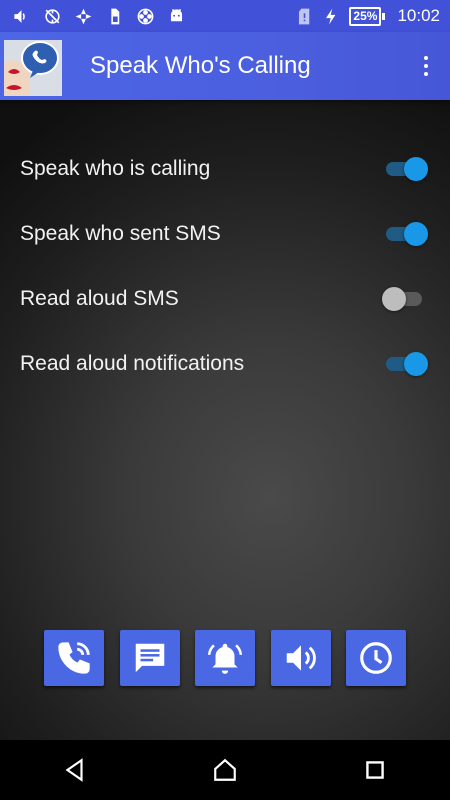  What do you see at coordinates (176, 16) in the screenshot?
I see `android-icon` at bounding box center [176, 16].